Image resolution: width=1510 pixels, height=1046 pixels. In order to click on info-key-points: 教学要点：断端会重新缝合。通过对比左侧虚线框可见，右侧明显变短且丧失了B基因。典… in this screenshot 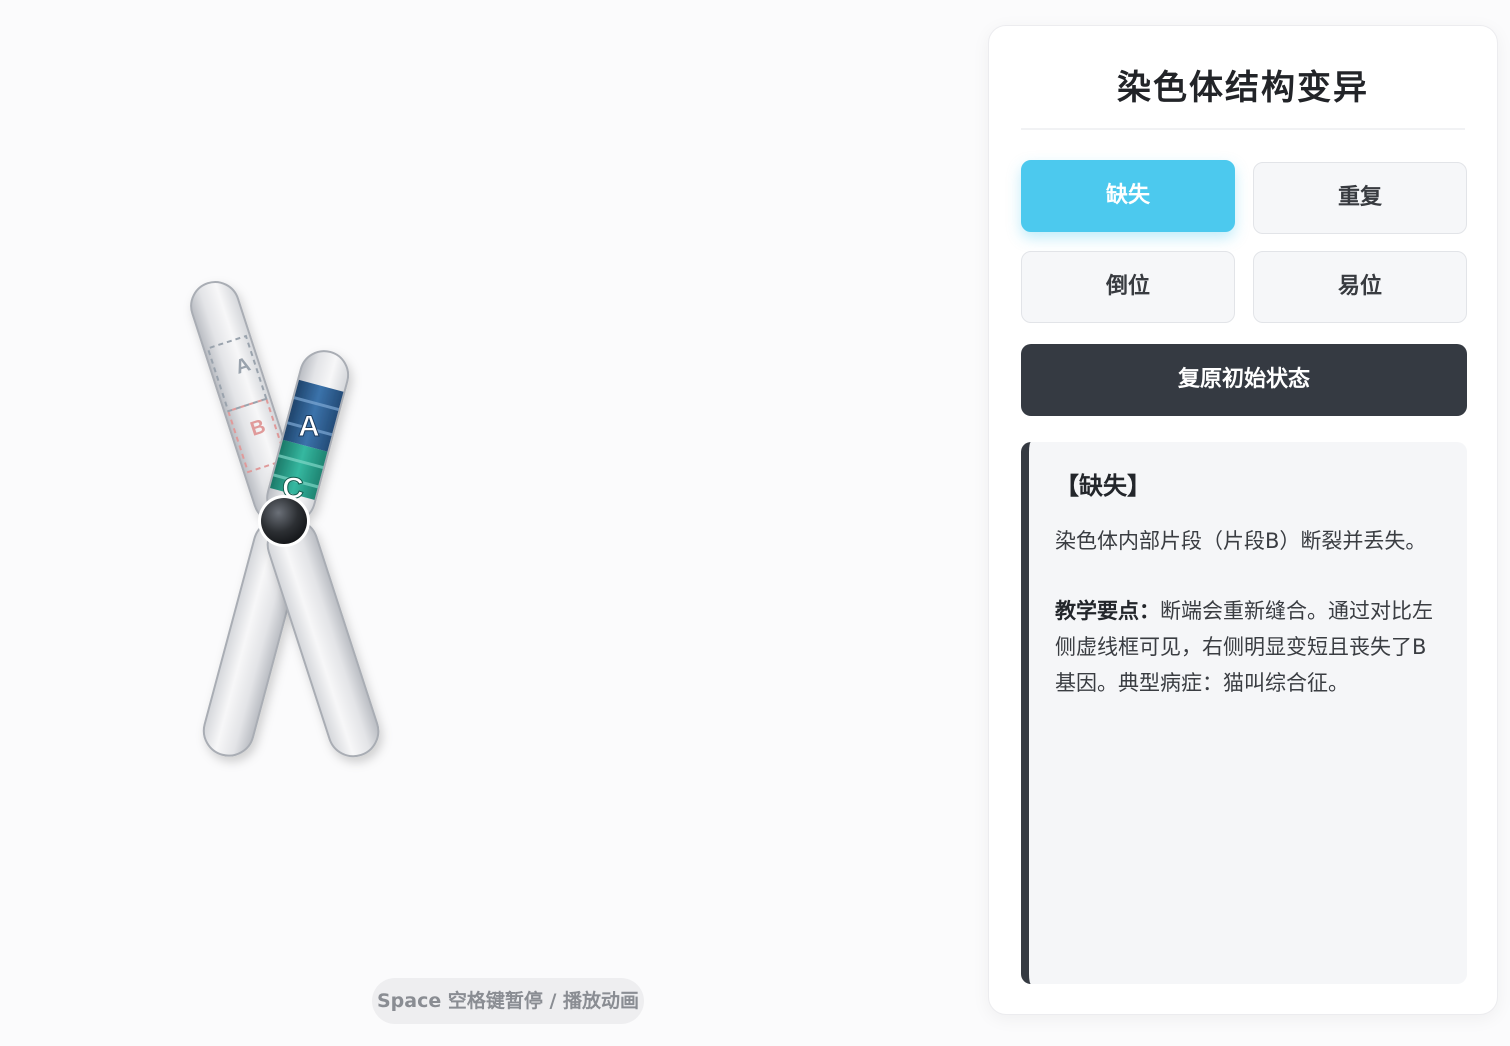, I will do `click(1246, 647)`.